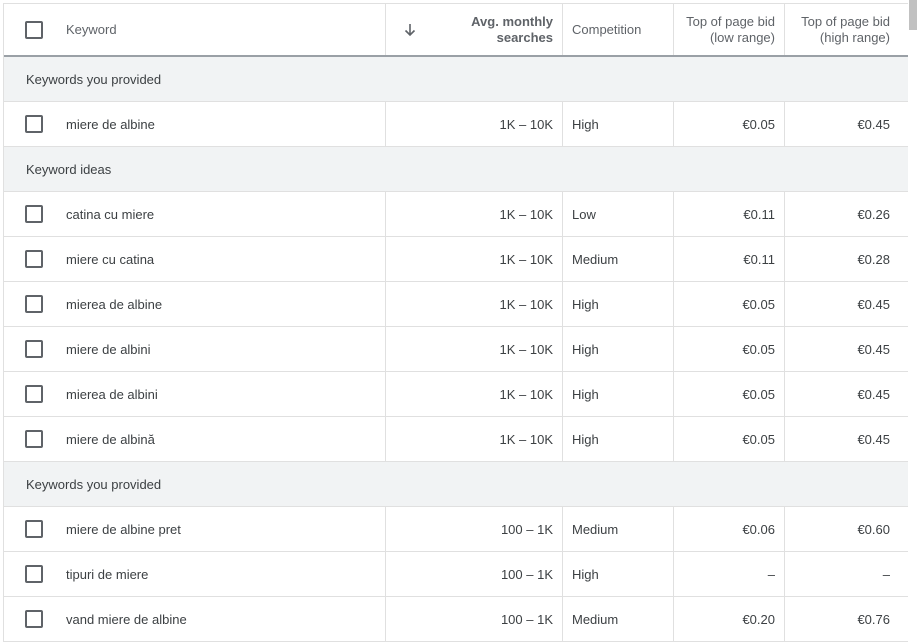 Image resolution: width=917 pixels, height=642 pixels. What do you see at coordinates (524, 37) in the screenshot?
I see `avg-header-line2: searches` at bounding box center [524, 37].